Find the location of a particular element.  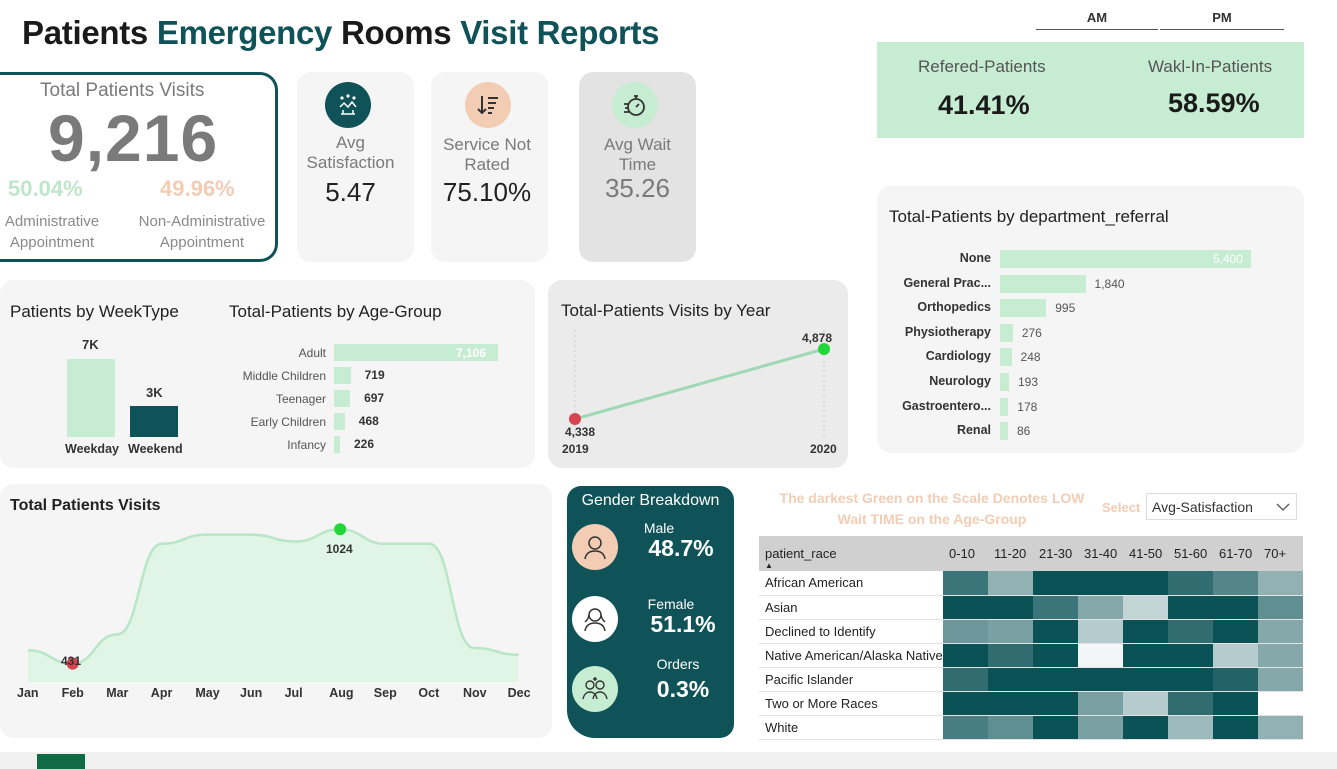

heatmap-row: Pacific Islander is located at coordinates (1031, 679).